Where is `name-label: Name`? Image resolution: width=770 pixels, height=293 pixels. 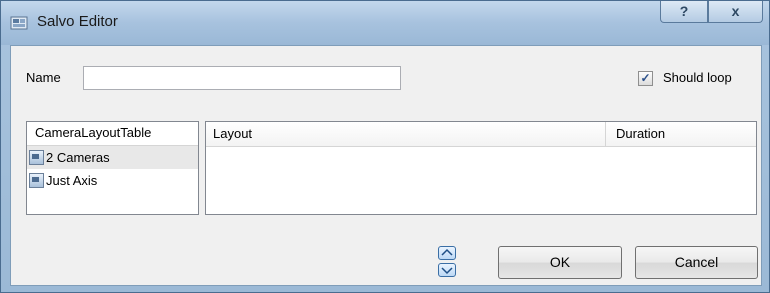
name-label: Name is located at coordinates (43, 77).